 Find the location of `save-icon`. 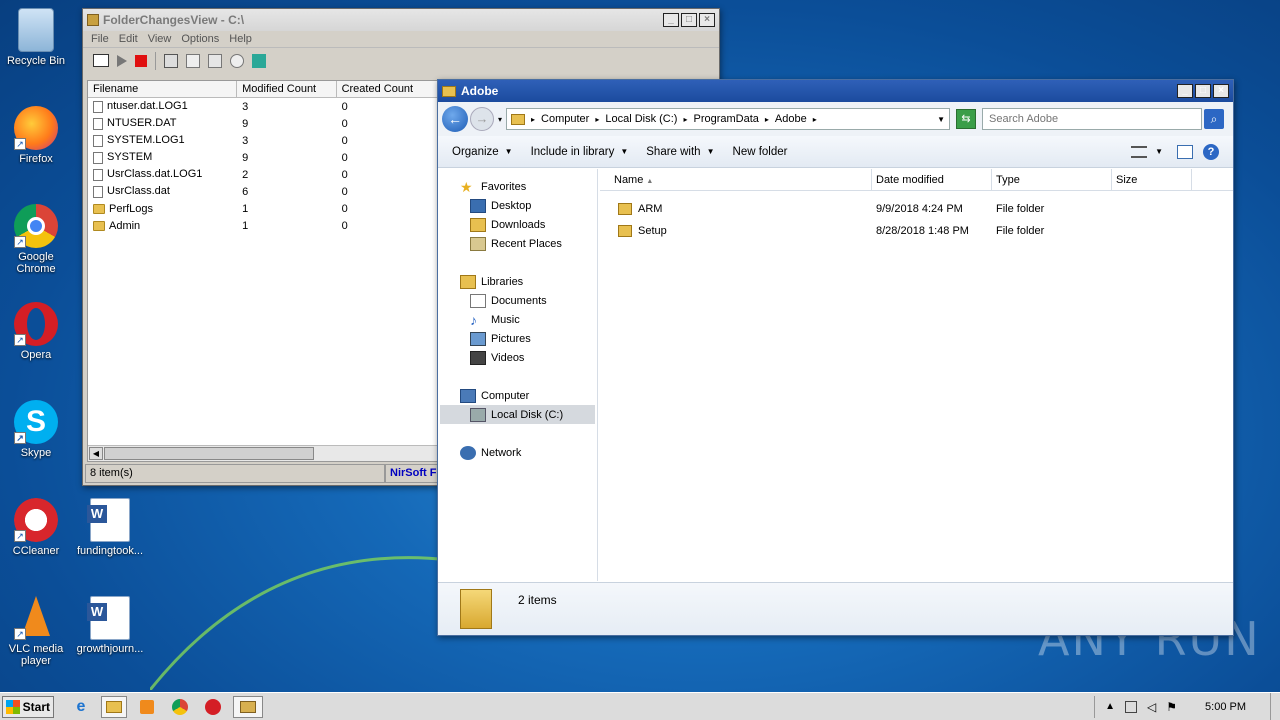

save-icon is located at coordinates (171, 60).